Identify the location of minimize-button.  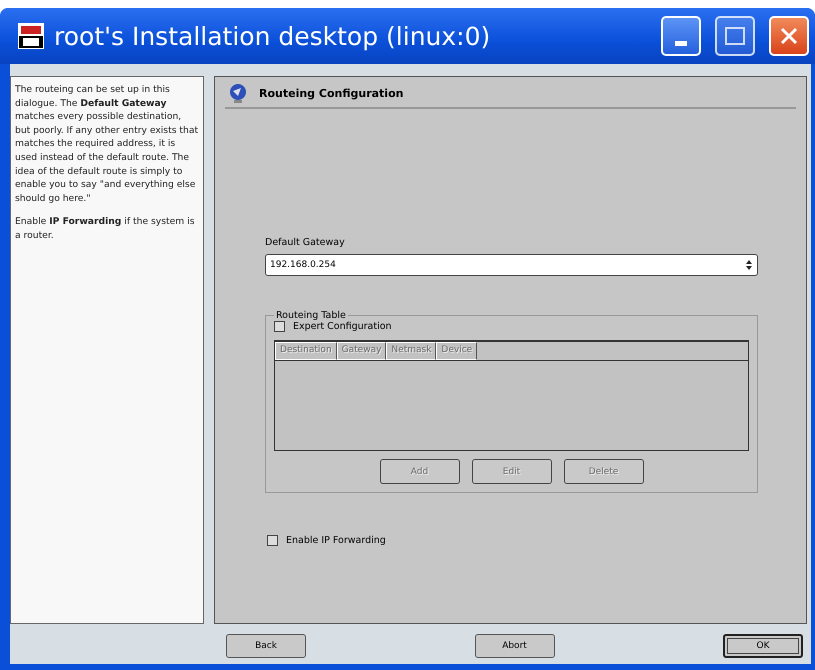
(681, 36).